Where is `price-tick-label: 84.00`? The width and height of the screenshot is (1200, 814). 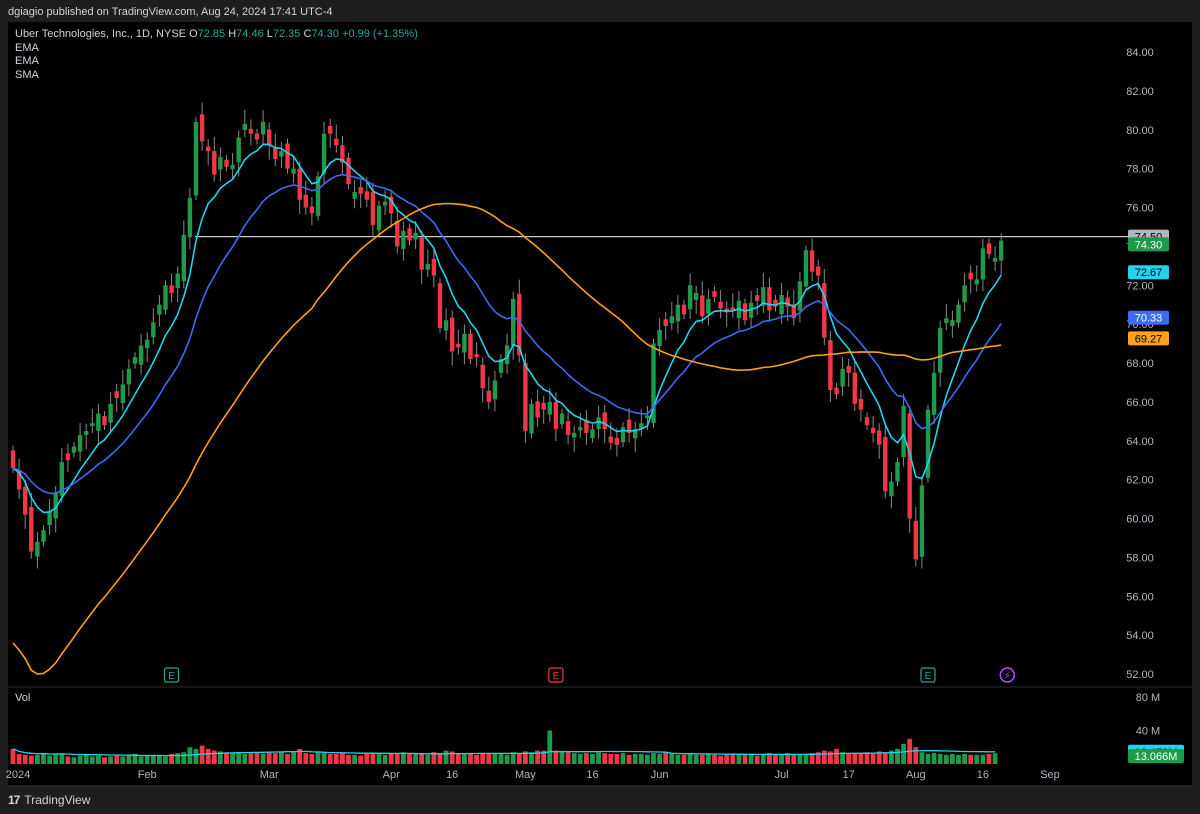
price-tick-label: 84.00 is located at coordinates (1140, 53).